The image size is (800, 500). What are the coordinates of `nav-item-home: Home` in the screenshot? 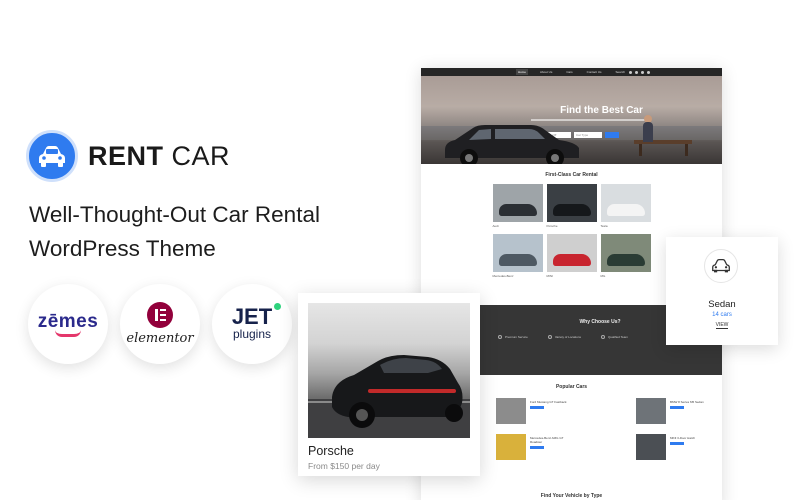 It's located at (521, 72).